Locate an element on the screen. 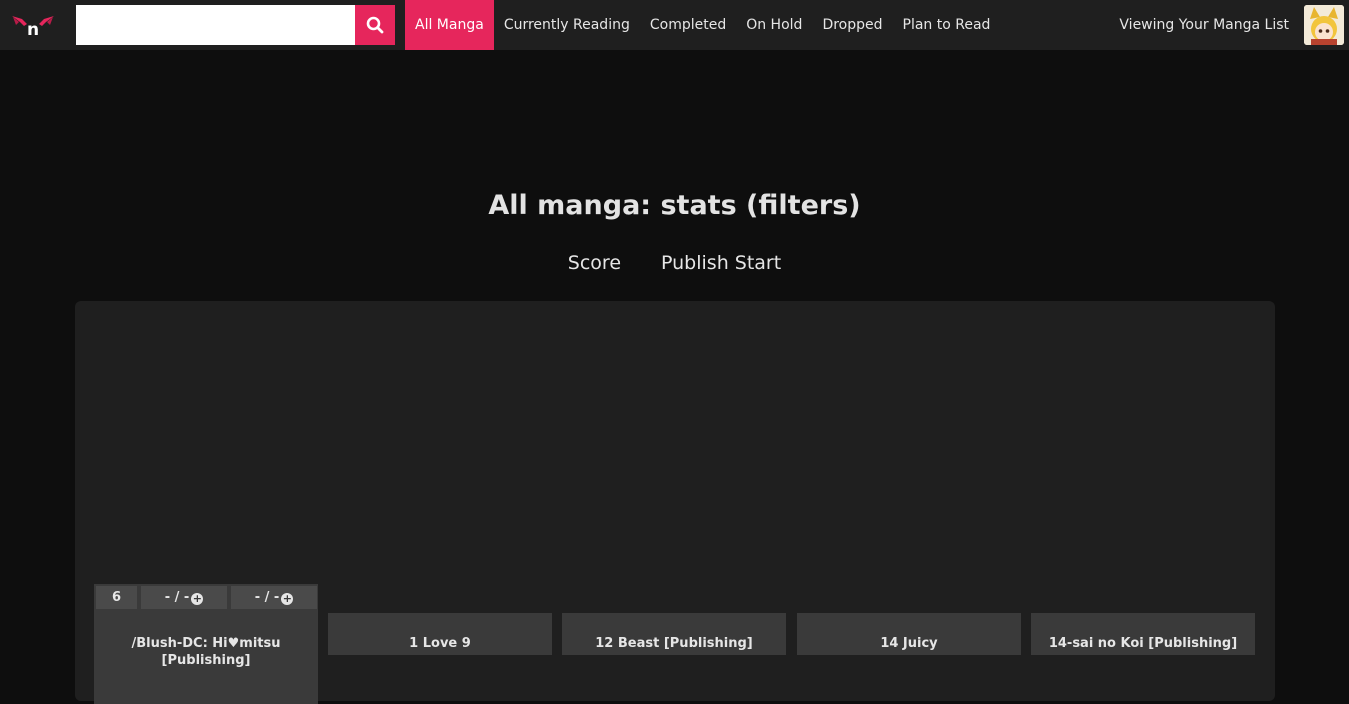 This screenshot has height=704, width=1349. progress-control-b: - / - + is located at coordinates (274, 597).